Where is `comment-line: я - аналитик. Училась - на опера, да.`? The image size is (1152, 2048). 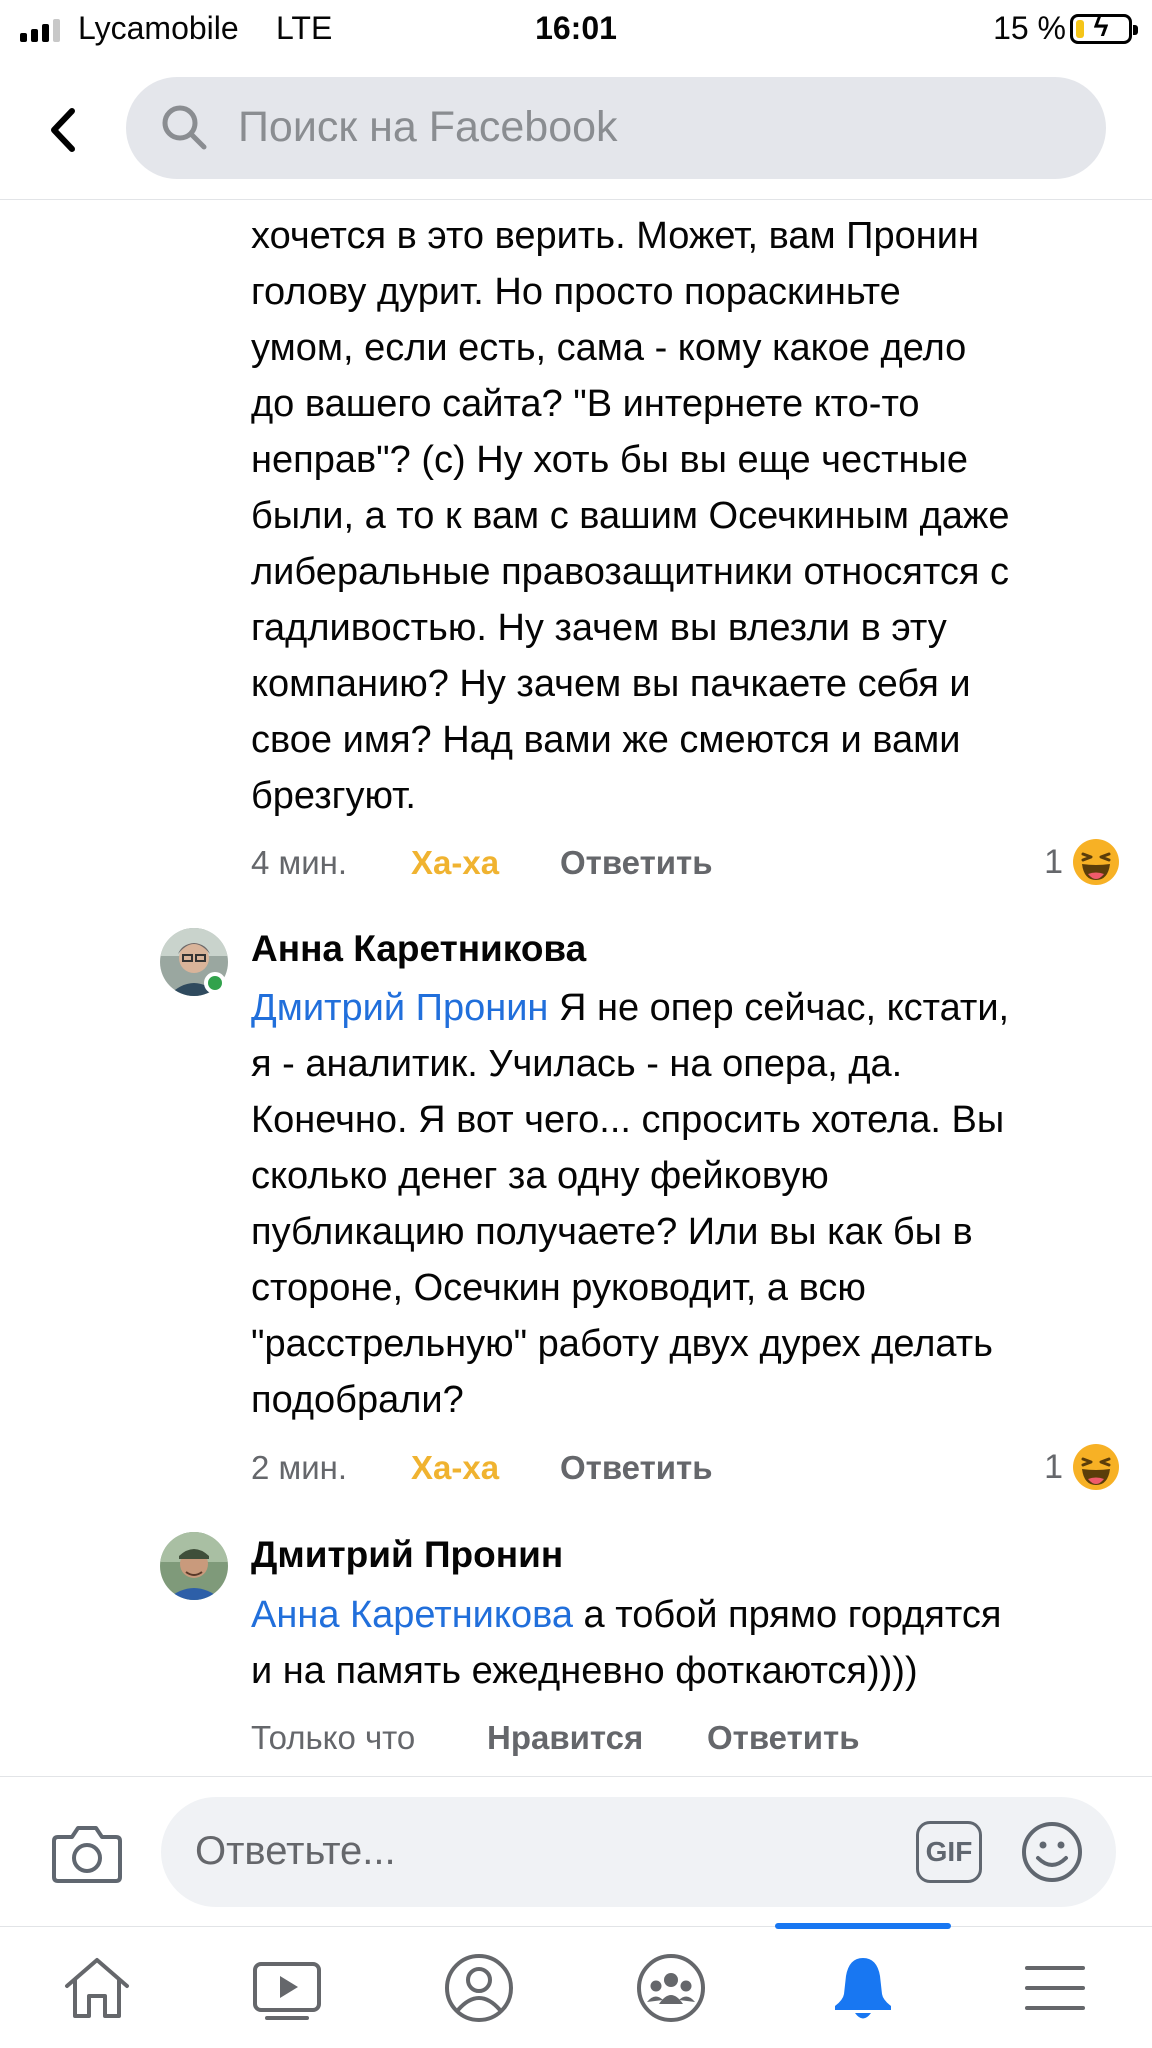
comment-line: я - аналитик. Училась - на опера, да. is located at coordinates (577, 1064).